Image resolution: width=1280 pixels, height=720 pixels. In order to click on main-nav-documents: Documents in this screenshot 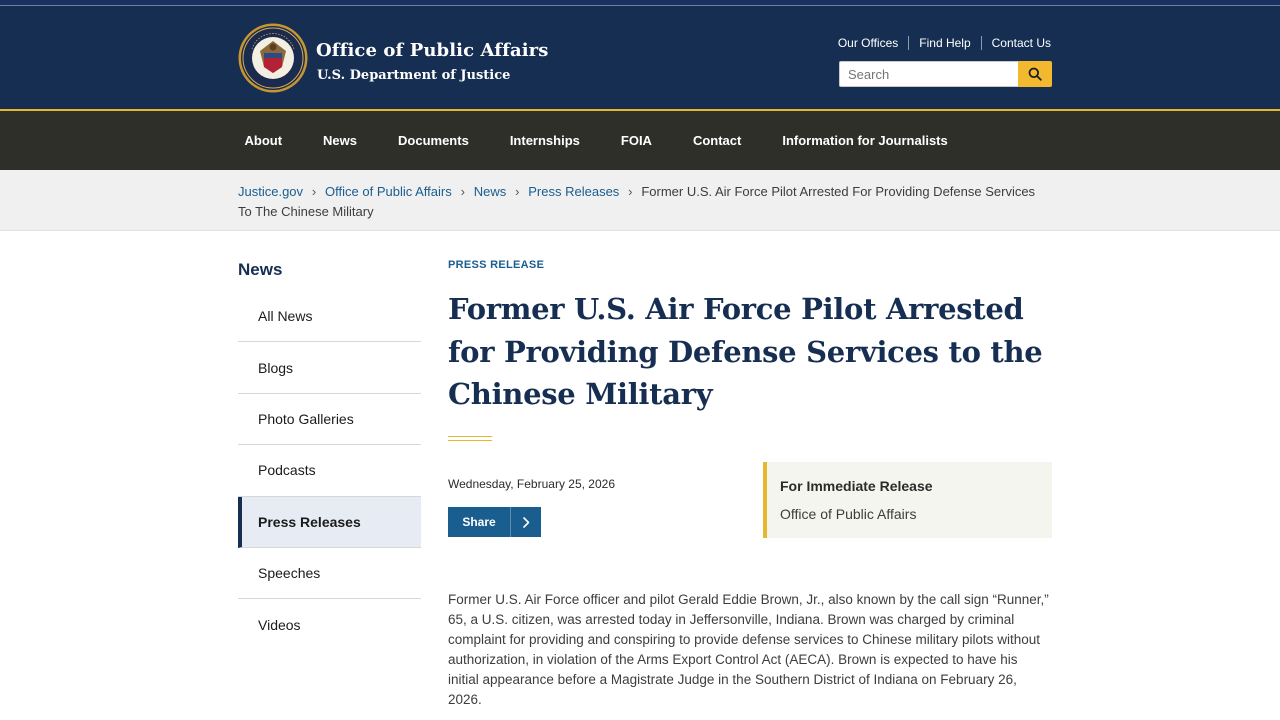, I will do `click(434, 140)`.